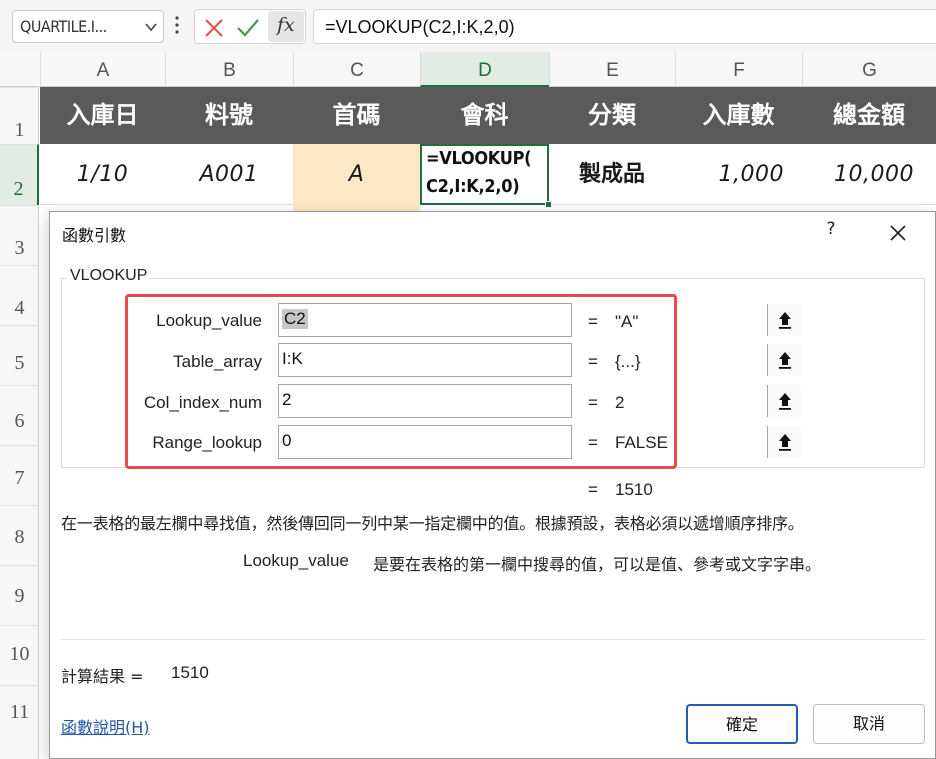 The image size is (936, 759). I want to click on header-row: 入庫日 料號 首碼 會科 分類 入庫數 總金額, so click(488, 115).